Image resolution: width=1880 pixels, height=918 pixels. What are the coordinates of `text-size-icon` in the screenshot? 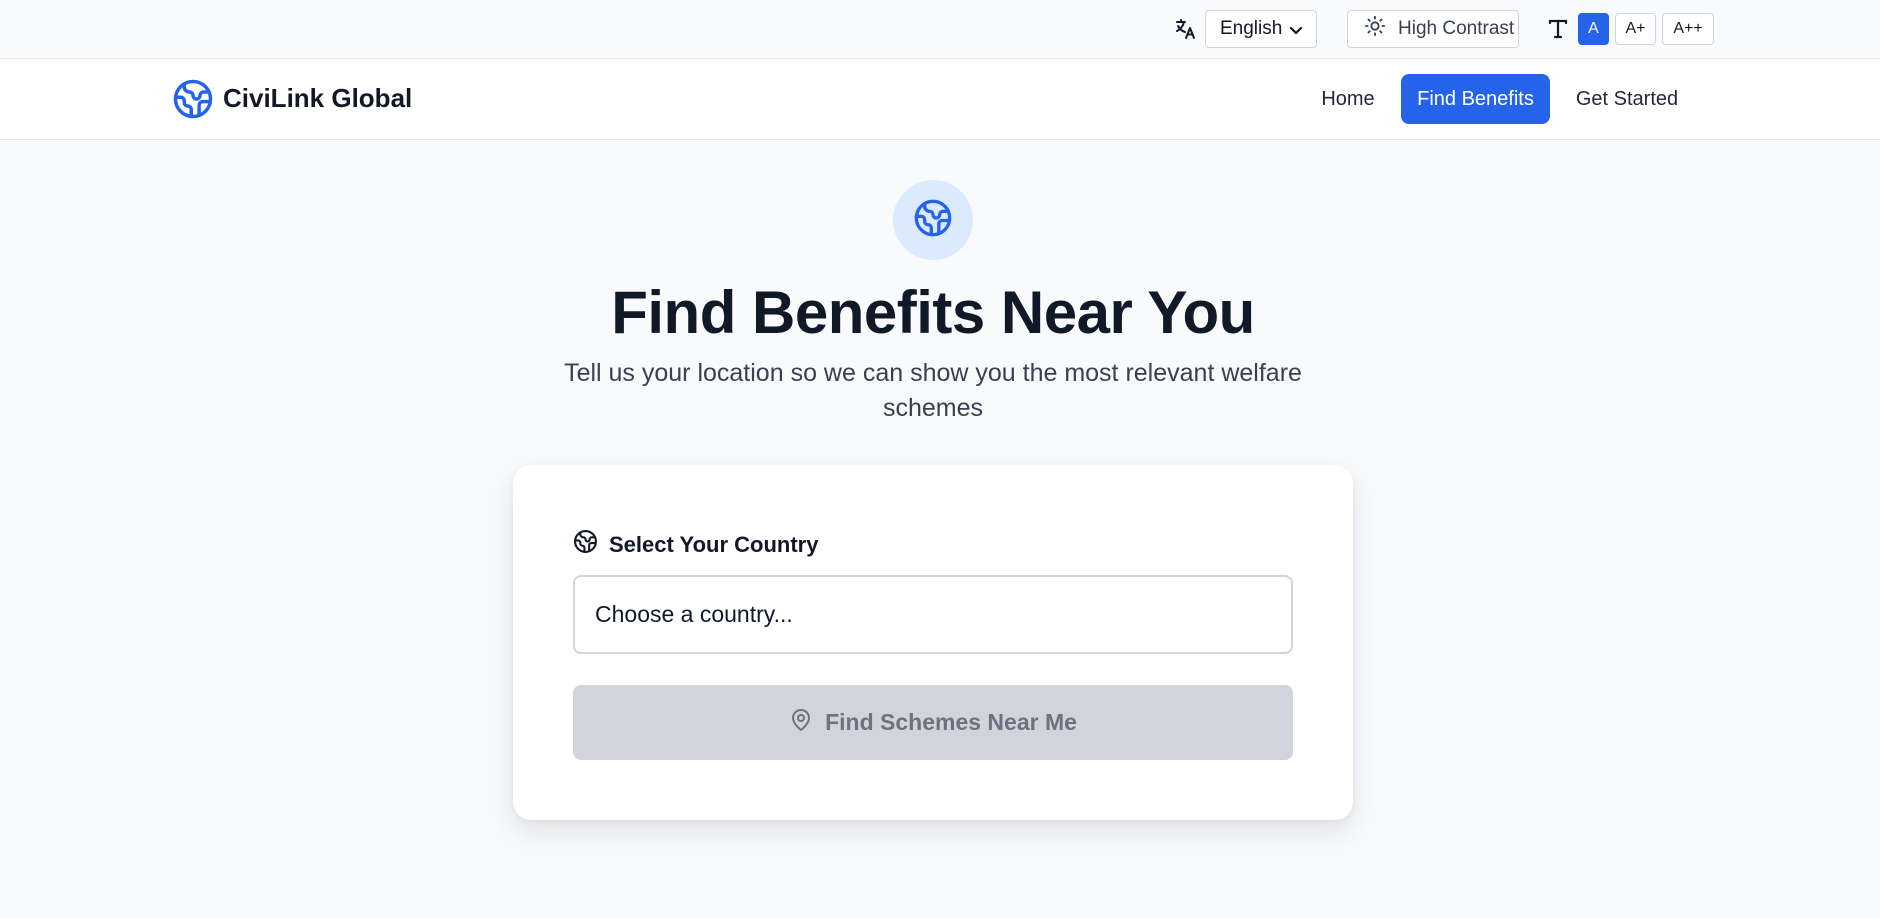 It's located at (1558, 29).